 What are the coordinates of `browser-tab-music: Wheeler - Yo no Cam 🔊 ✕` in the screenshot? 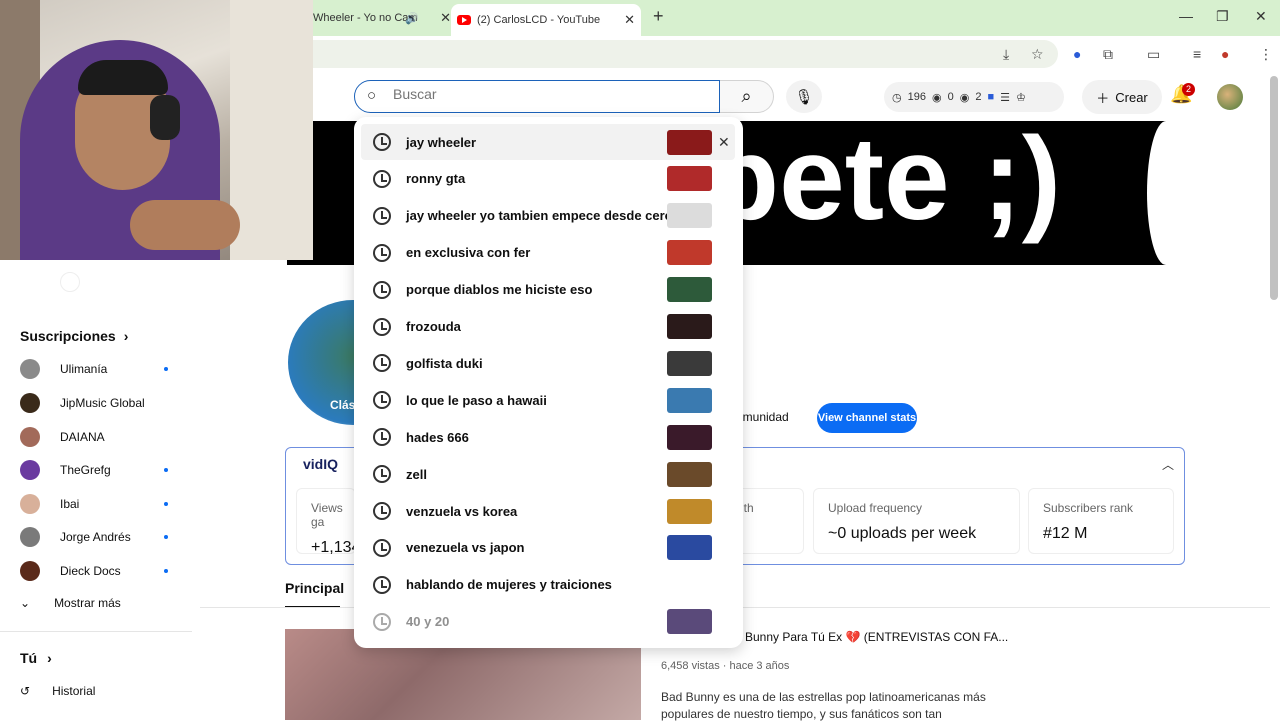 It's located at (382, 18).